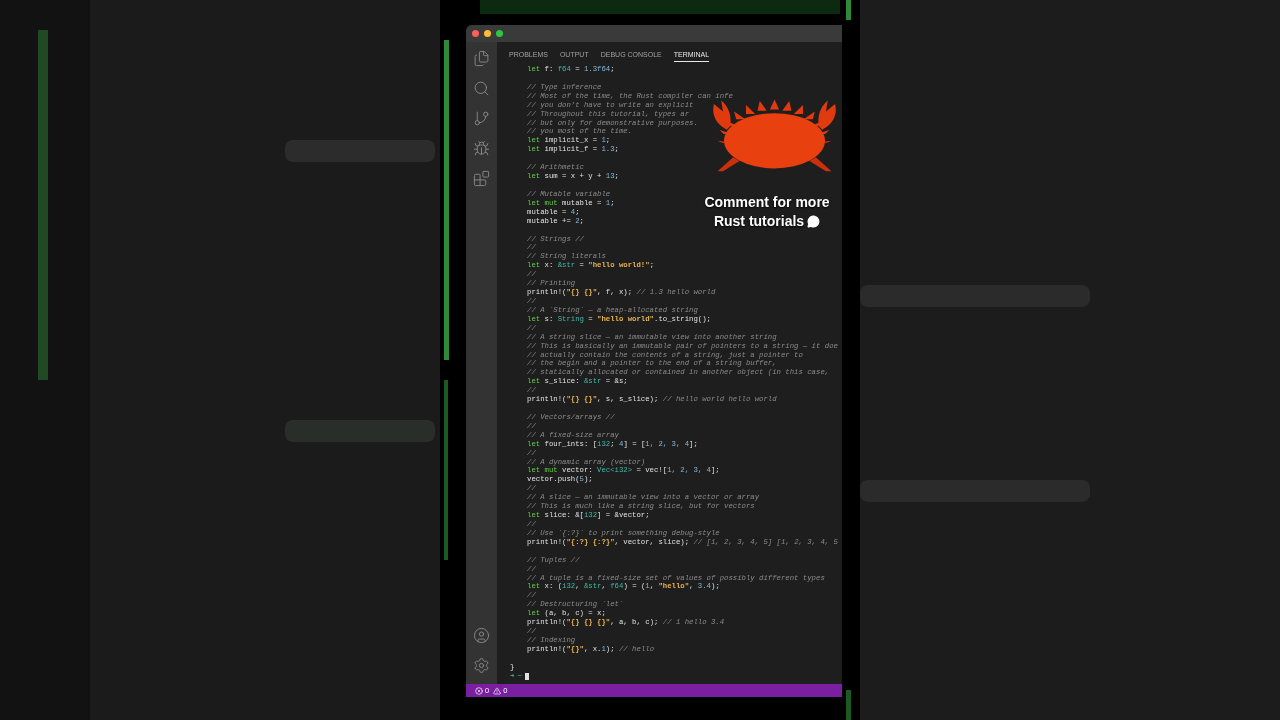  What do you see at coordinates (479, 690) in the screenshot?
I see `error-icon` at bounding box center [479, 690].